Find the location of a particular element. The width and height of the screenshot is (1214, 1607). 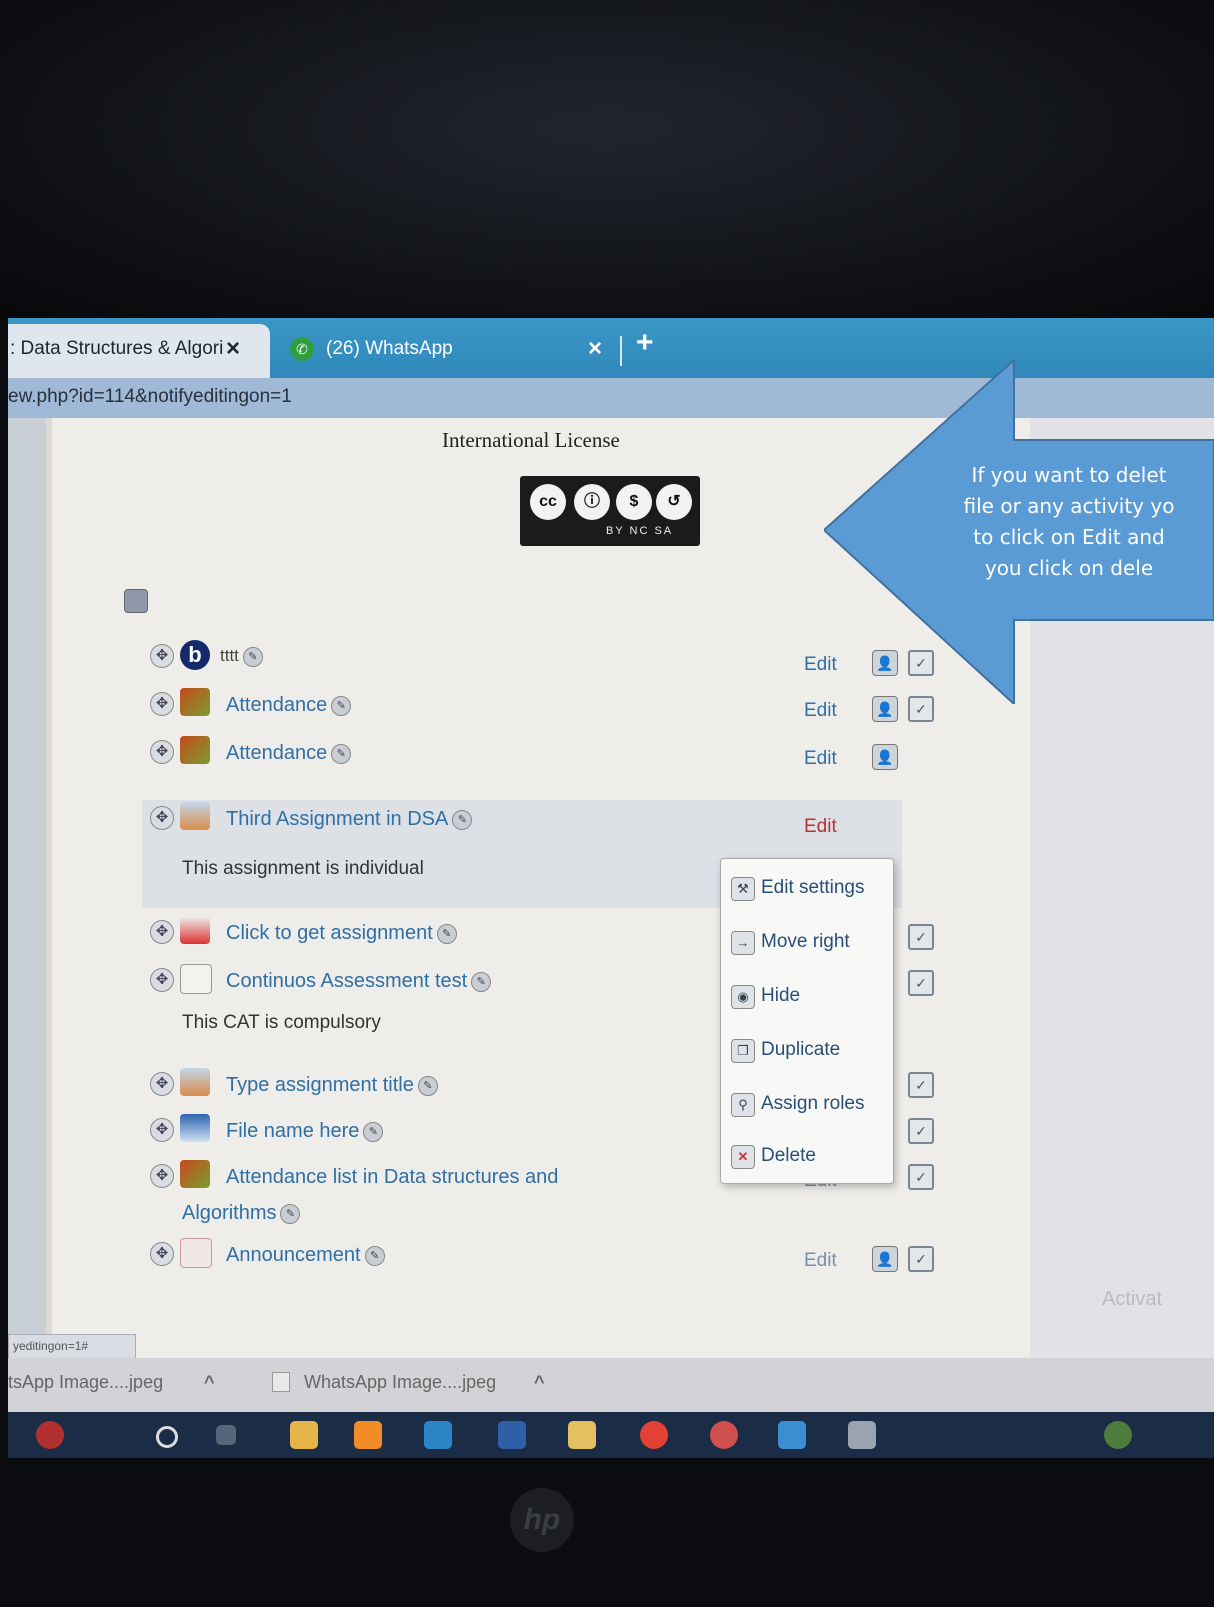

bigbluebutton-icon: b is located at coordinates (195, 655).